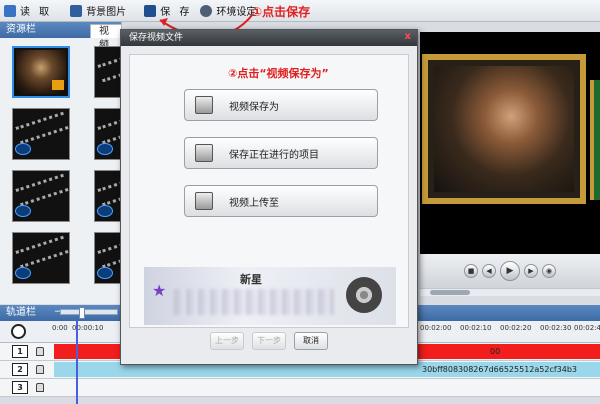 This screenshot has height=404, width=600. I want to click on track-number: 1, so click(20, 351).